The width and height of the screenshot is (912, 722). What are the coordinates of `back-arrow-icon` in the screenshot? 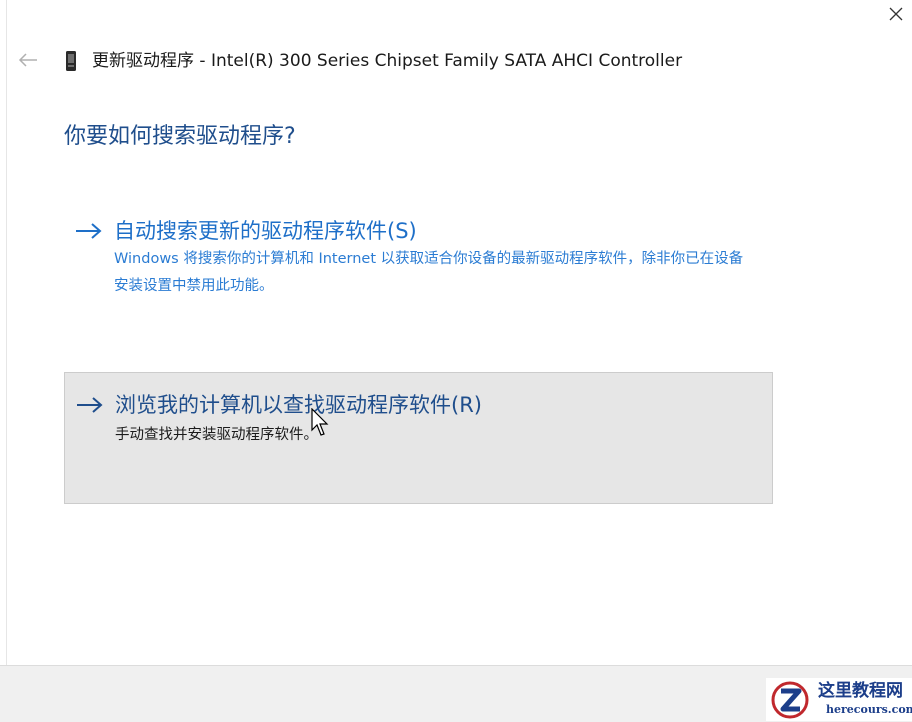 It's located at (27, 60).